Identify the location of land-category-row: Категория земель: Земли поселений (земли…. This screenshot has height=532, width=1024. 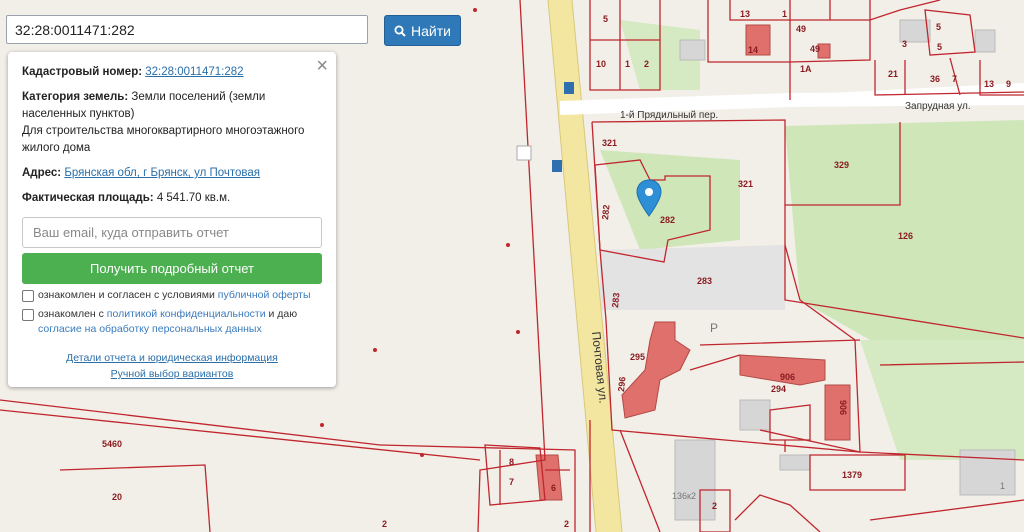
(172, 123).